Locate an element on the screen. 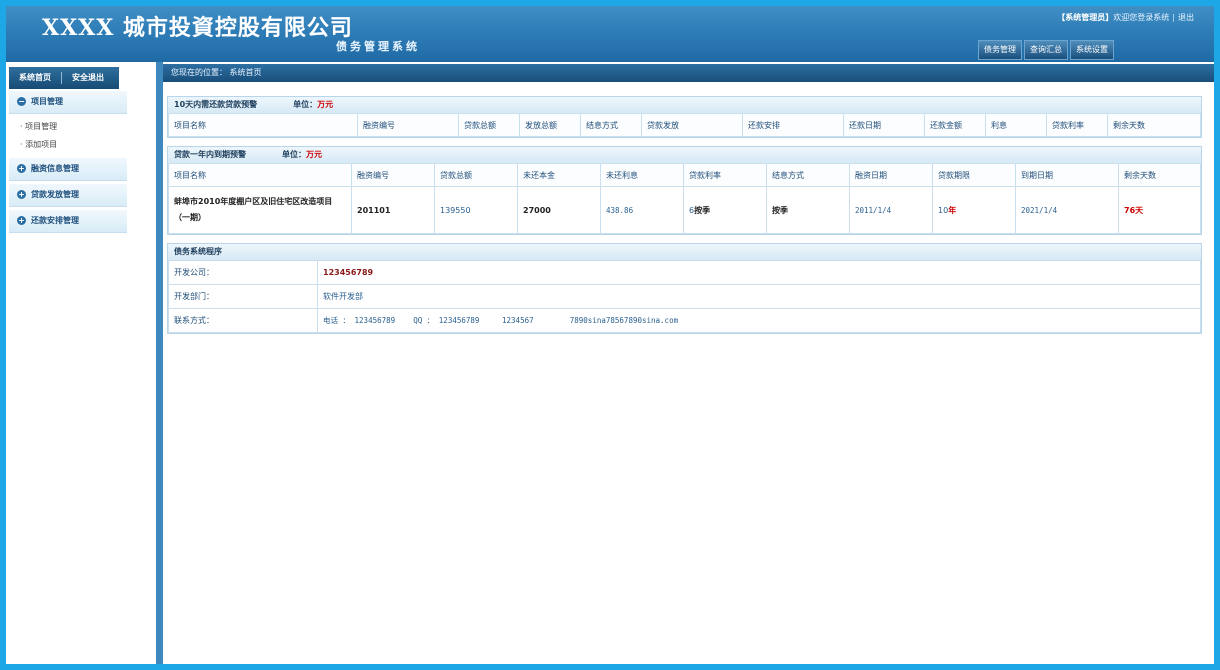 The image size is (1220, 670). col-header: 还款金额 is located at coordinates (955, 125).